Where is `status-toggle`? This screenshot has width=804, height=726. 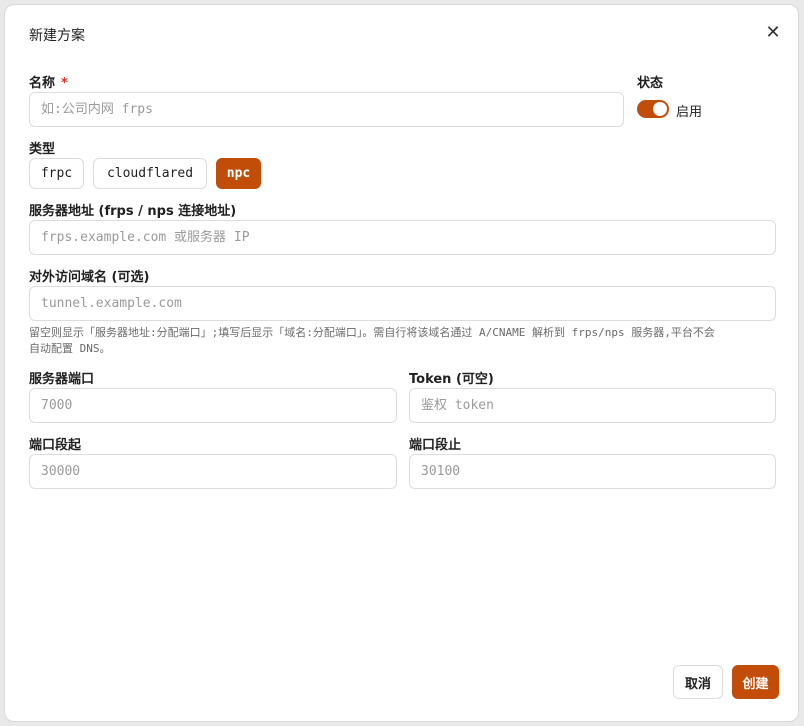 status-toggle is located at coordinates (653, 109).